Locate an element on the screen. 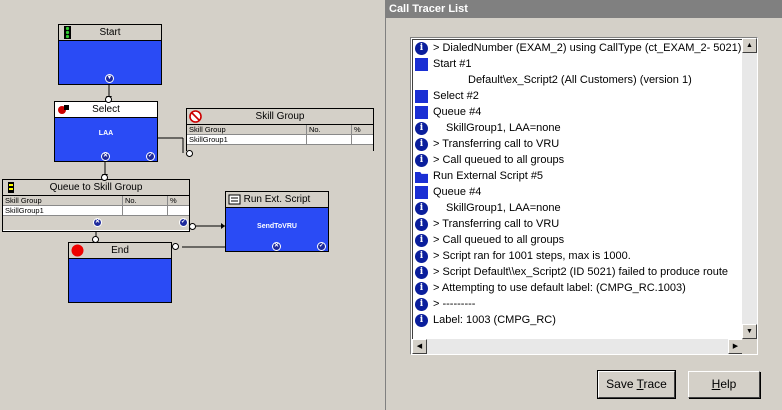 The image size is (782, 410). skill-group-node: Skill Group Skill Group No.% SkillGroup1 is located at coordinates (280, 131).